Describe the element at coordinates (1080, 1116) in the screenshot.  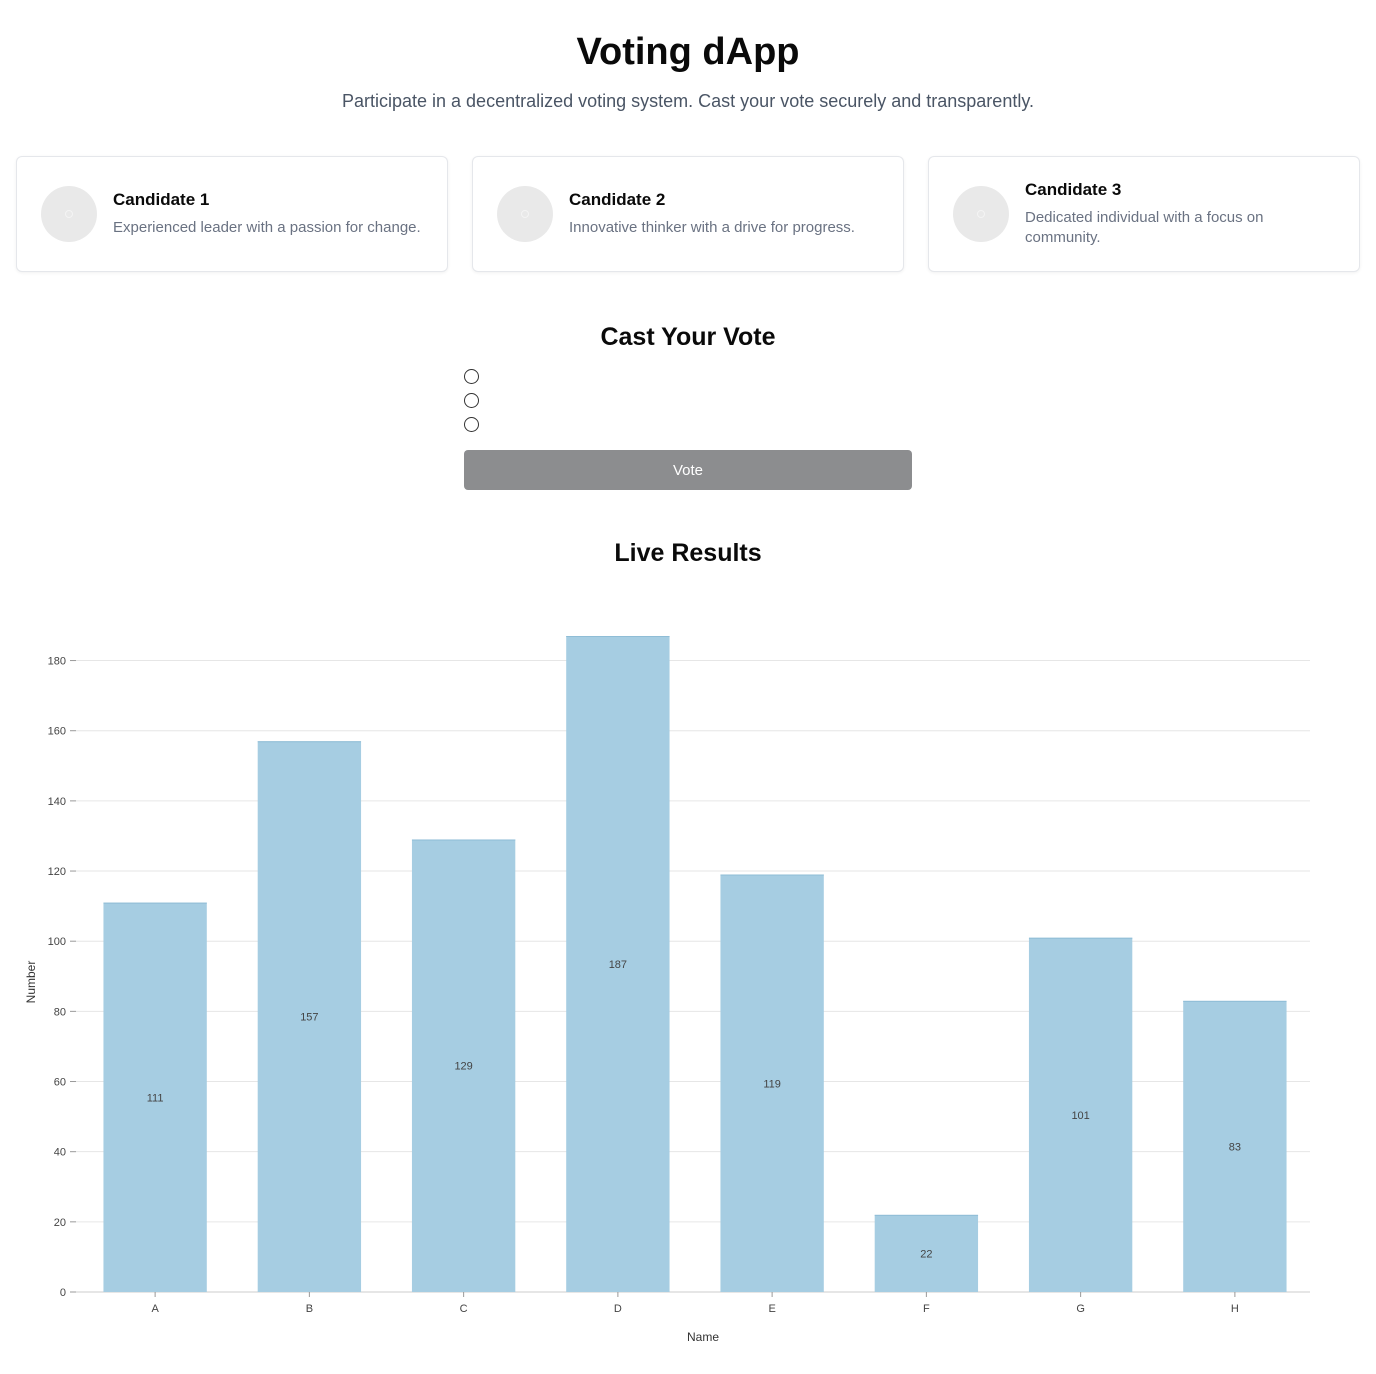
I see `bar-value-label: 101` at that location.